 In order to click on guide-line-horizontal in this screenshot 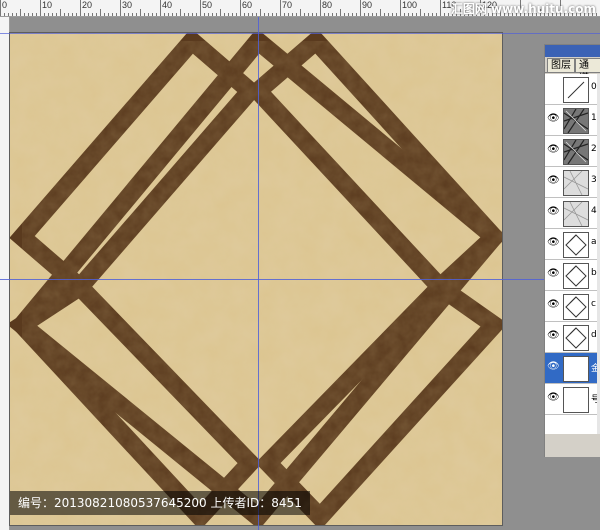, I will do `click(300, 279)`.